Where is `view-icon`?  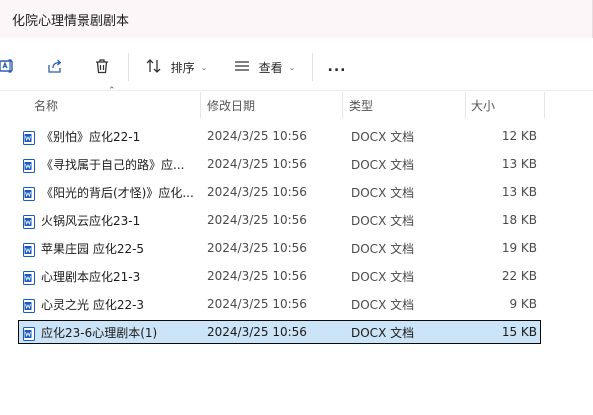 view-icon is located at coordinates (242, 67).